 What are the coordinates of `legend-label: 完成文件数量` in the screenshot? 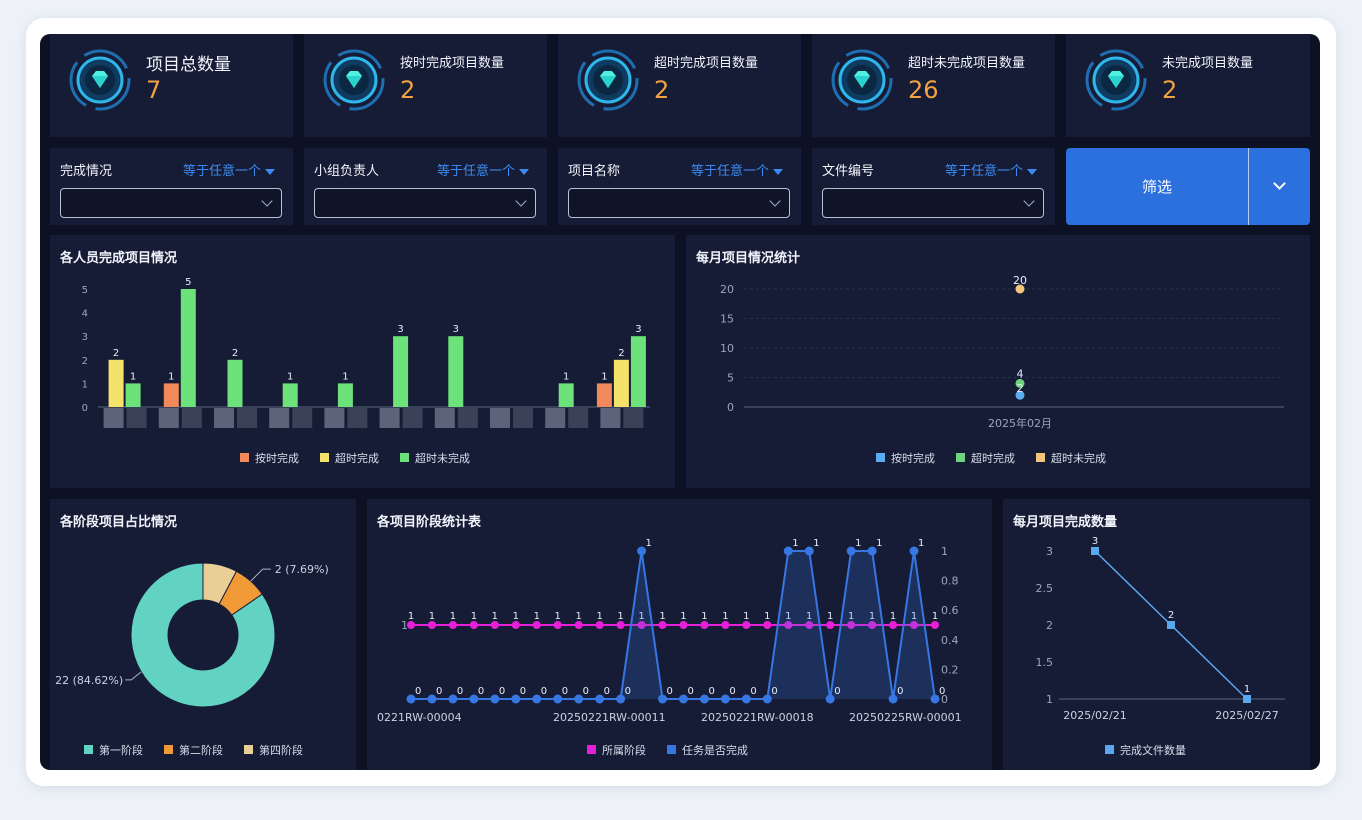 It's located at (1153, 750).